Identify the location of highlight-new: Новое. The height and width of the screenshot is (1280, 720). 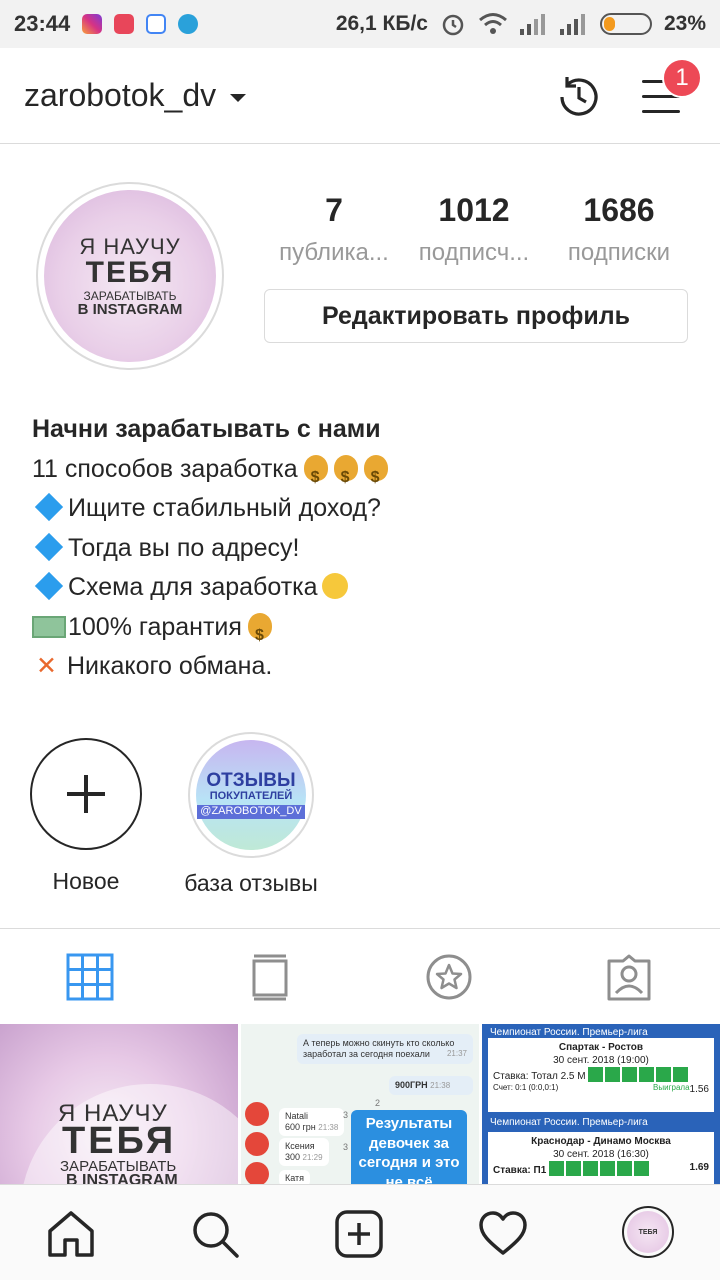
(86, 816).